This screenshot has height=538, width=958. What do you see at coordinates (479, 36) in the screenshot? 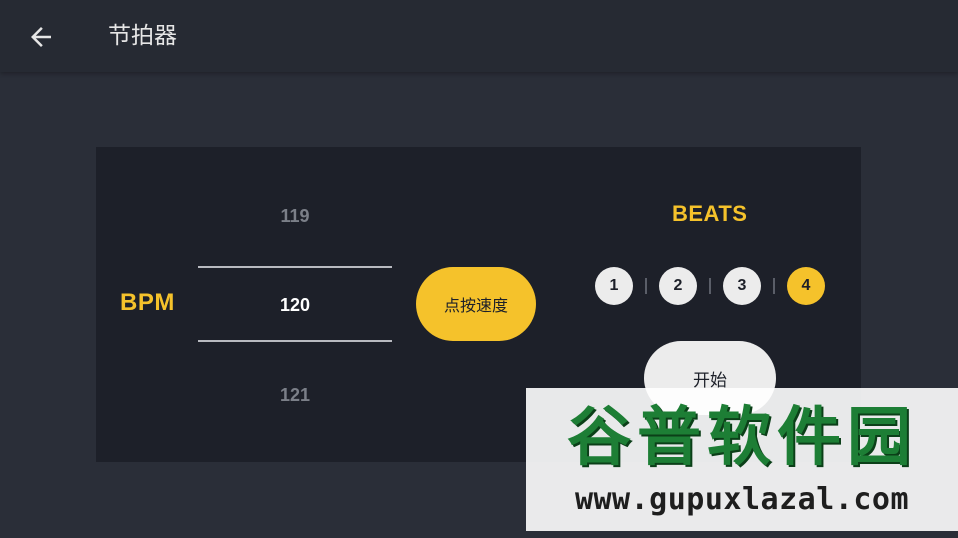
I see `app-bar: 节拍器` at bounding box center [479, 36].